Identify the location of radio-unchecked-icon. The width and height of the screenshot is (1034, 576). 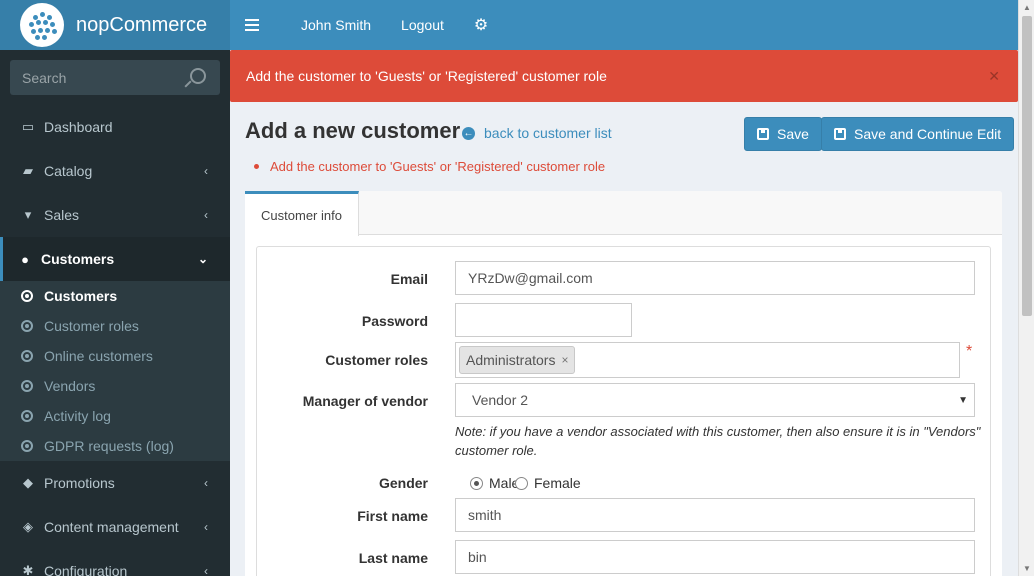
(521, 483).